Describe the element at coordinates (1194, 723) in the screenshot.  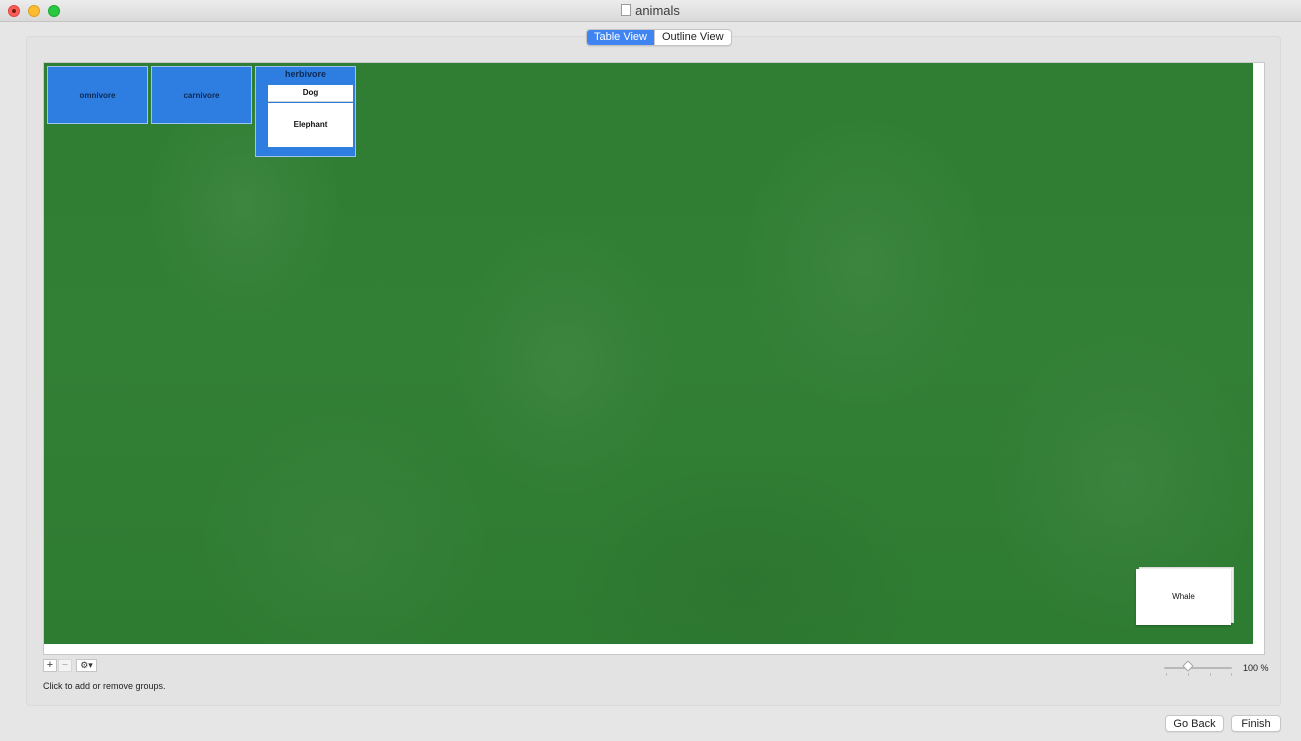
I see `go-back-button: Go Back` at that location.